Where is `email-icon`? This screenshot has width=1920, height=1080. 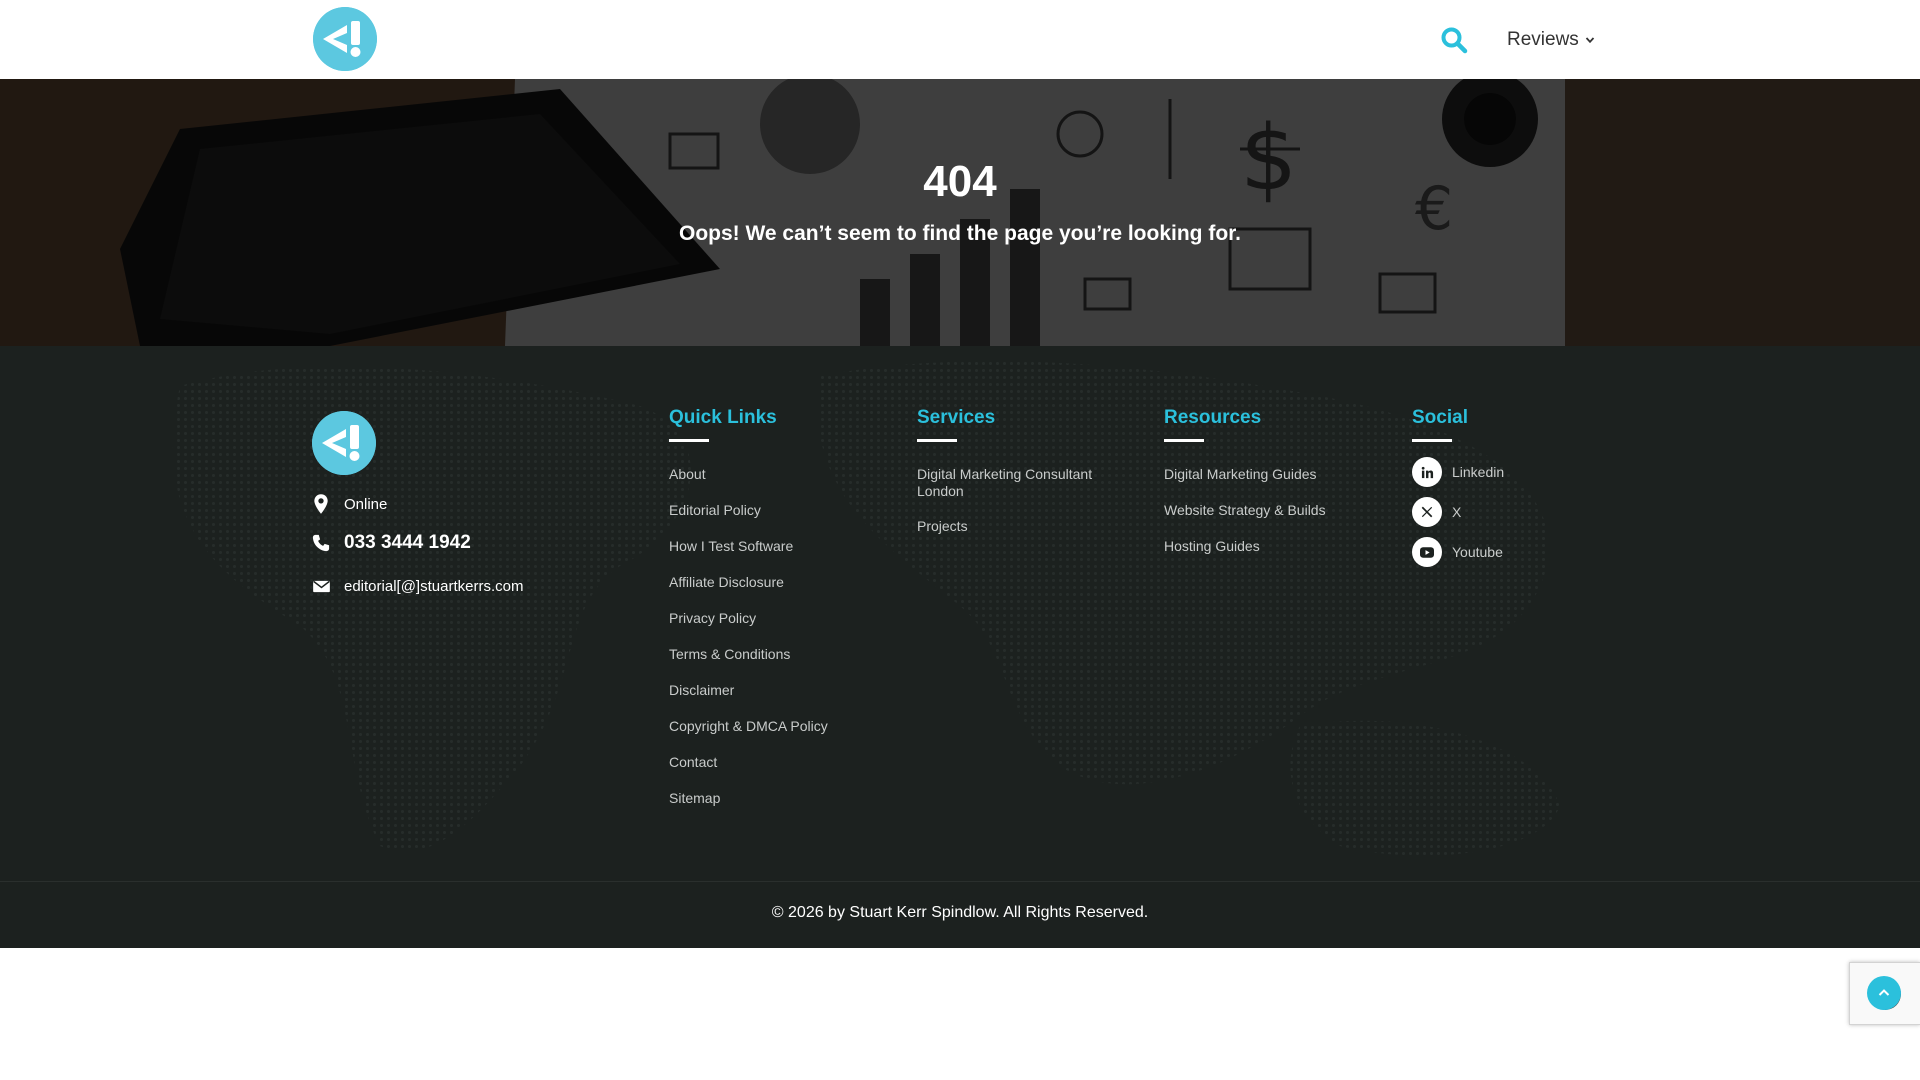 email-icon is located at coordinates (321, 586).